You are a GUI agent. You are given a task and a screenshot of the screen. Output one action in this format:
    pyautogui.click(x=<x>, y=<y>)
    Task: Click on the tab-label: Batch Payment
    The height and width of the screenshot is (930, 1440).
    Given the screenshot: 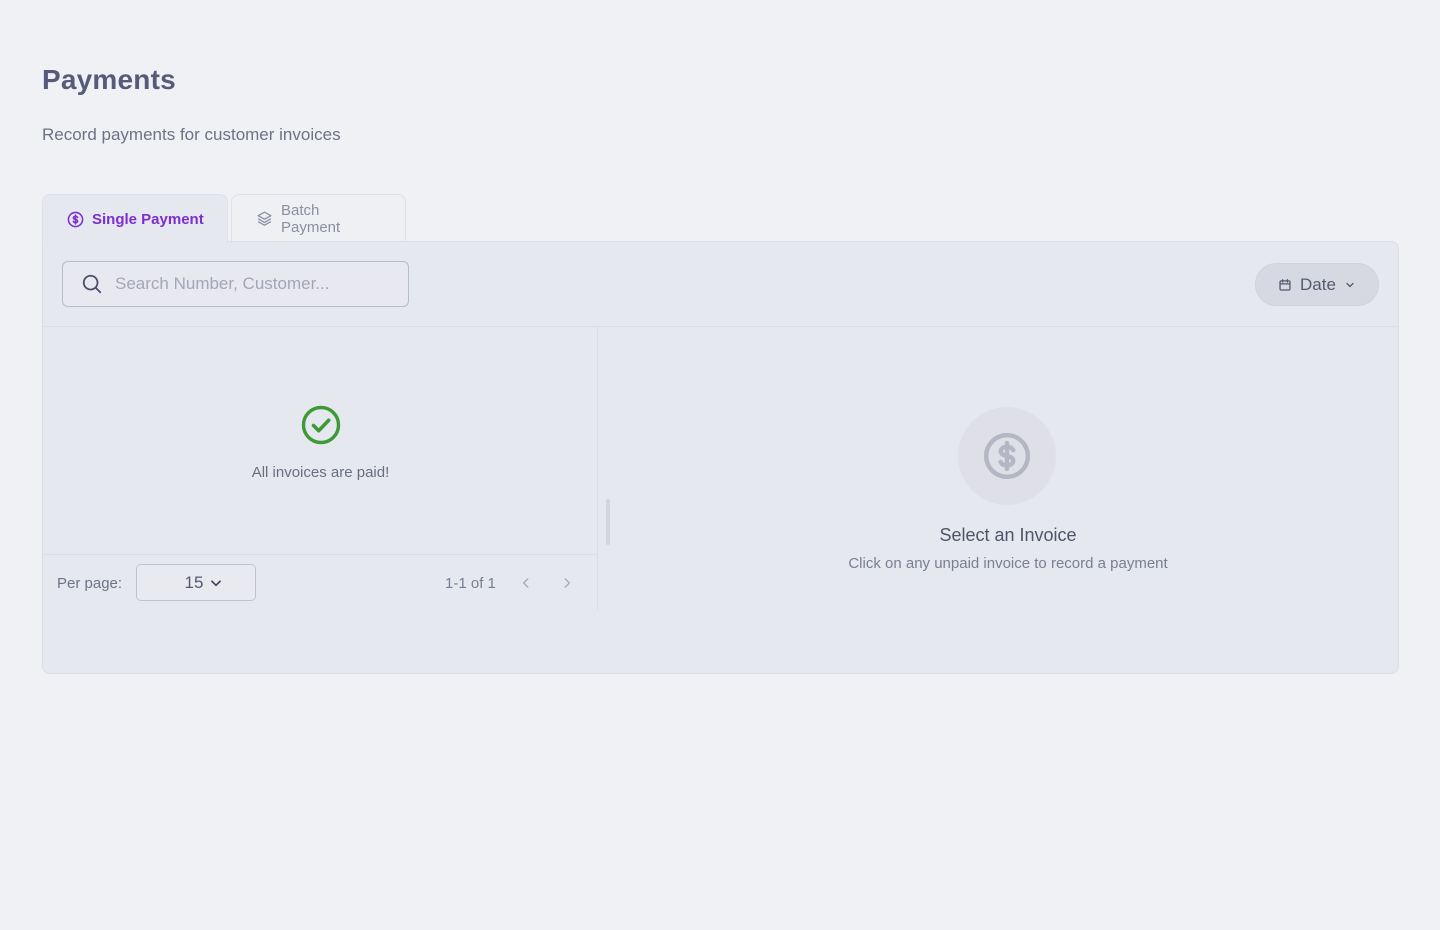 What is the action you would take?
    pyautogui.click(x=311, y=218)
    